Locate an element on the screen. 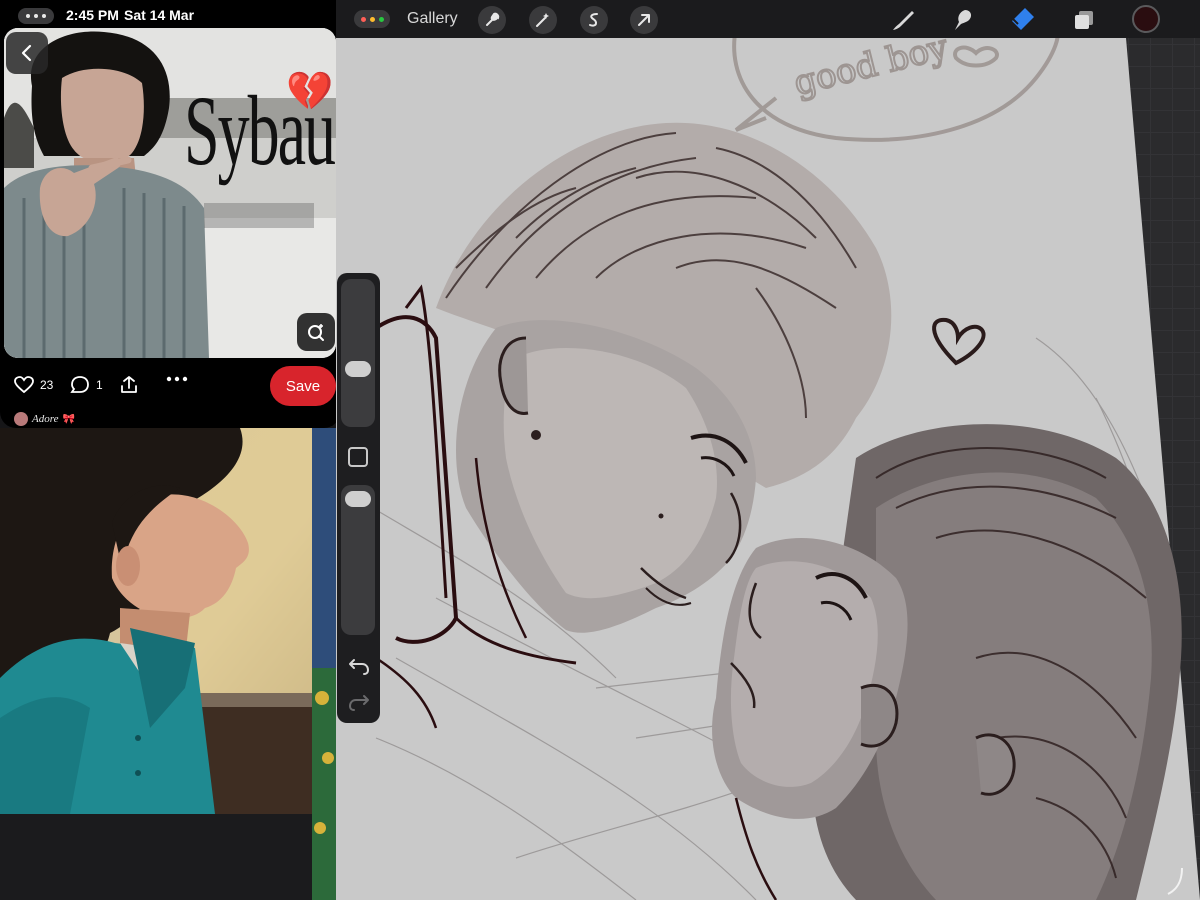  share-icon is located at coordinates (129, 384).